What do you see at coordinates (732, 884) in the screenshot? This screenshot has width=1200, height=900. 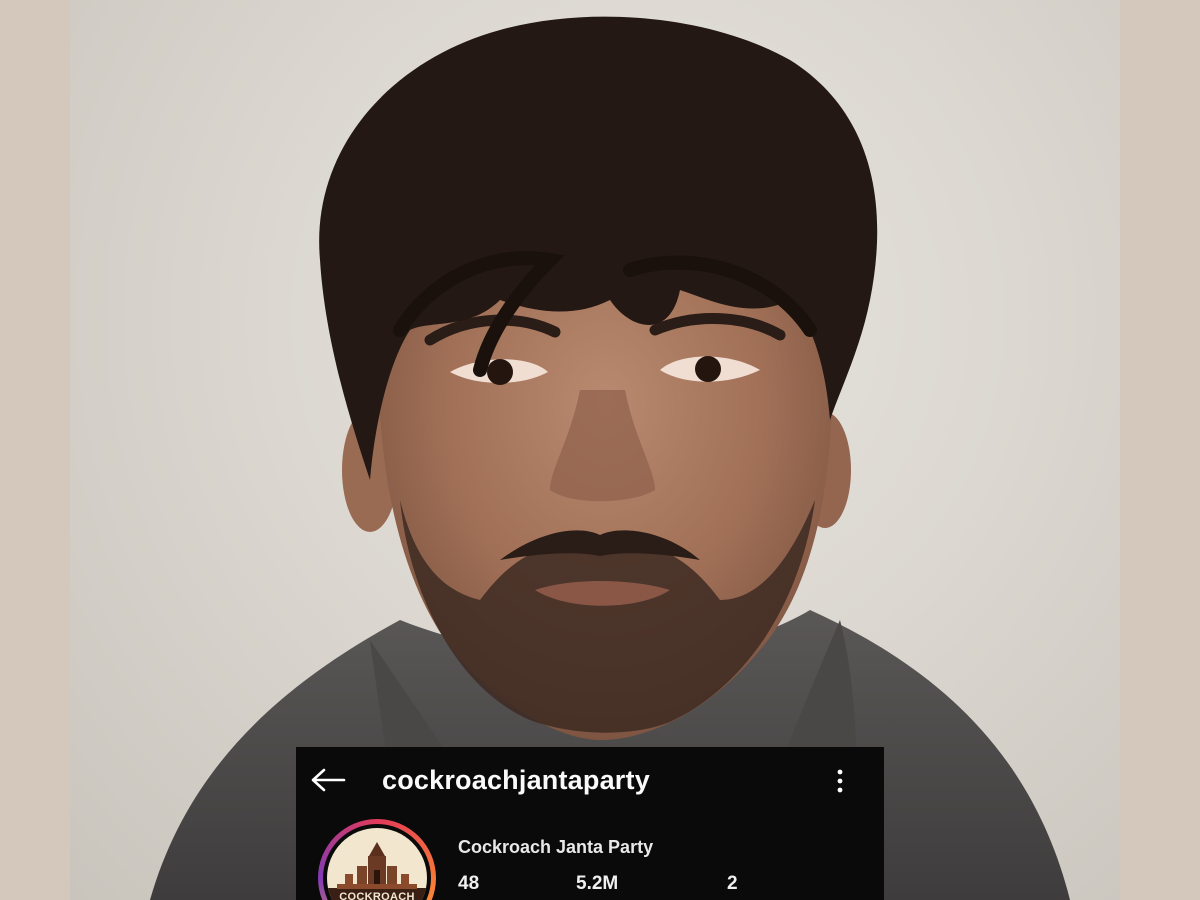 I see `following-count: 2` at bounding box center [732, 884].